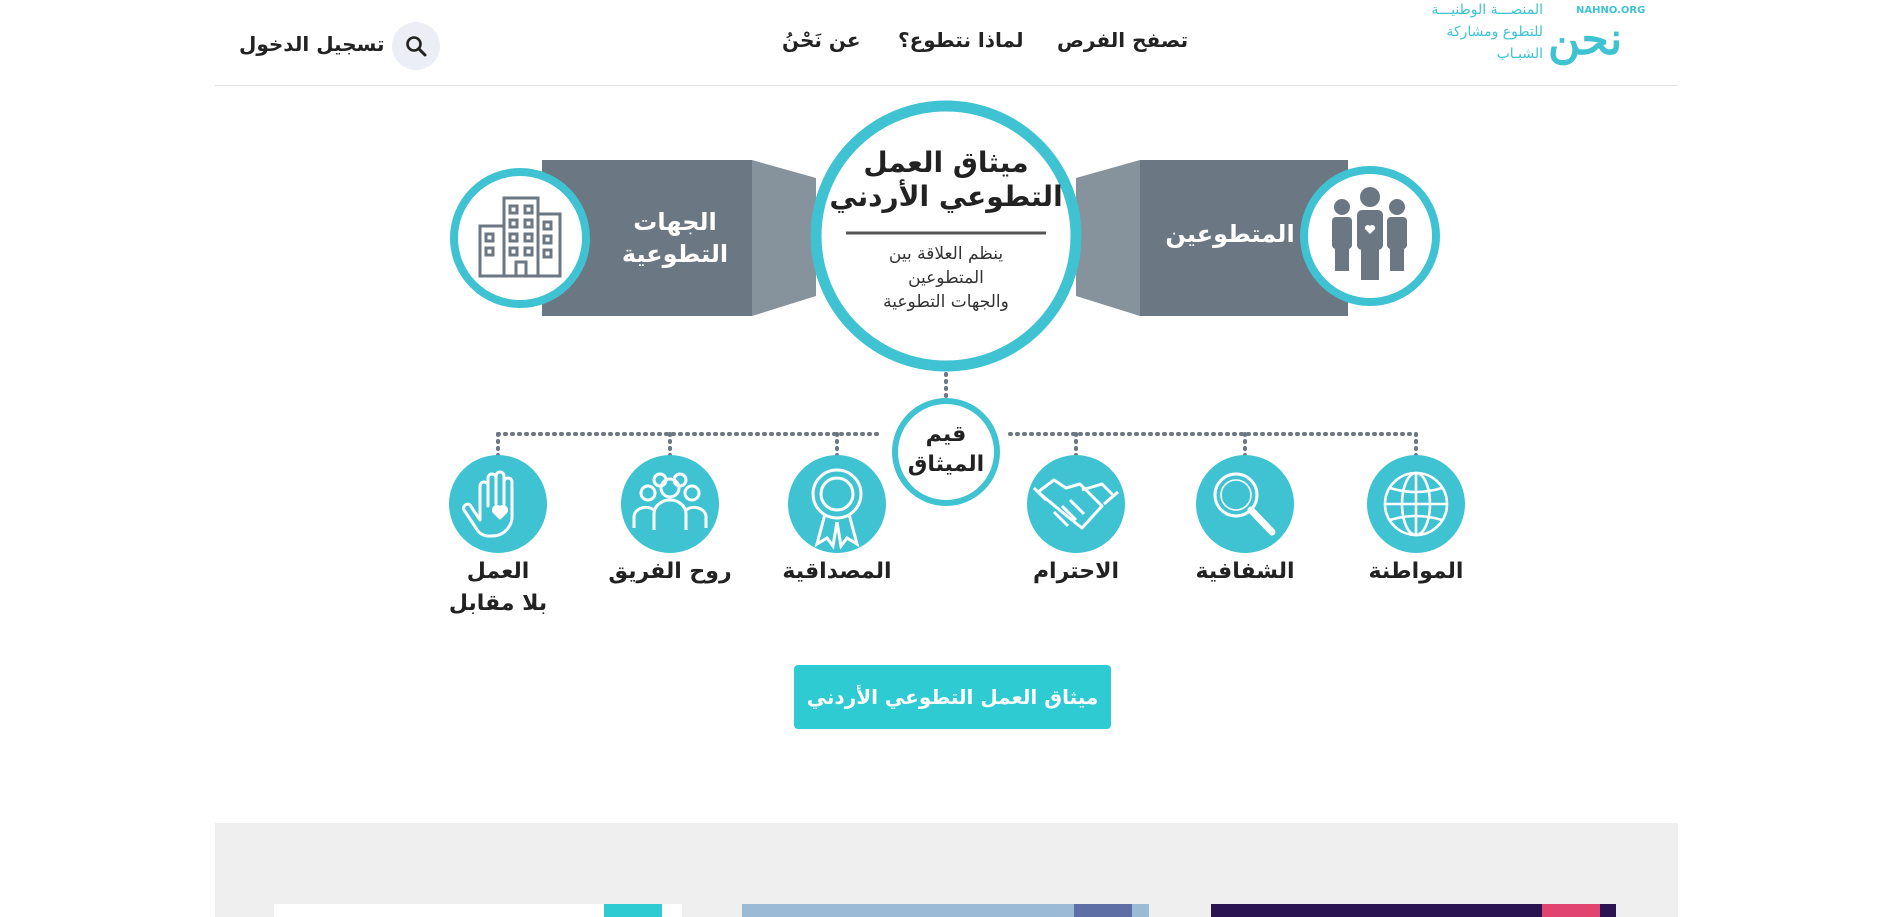 This screenshot has width=1894, height=917. Describe the element at coordinates (837, 571) in the screenshot. I see `value-label-credibility: المصداقية` at that location.